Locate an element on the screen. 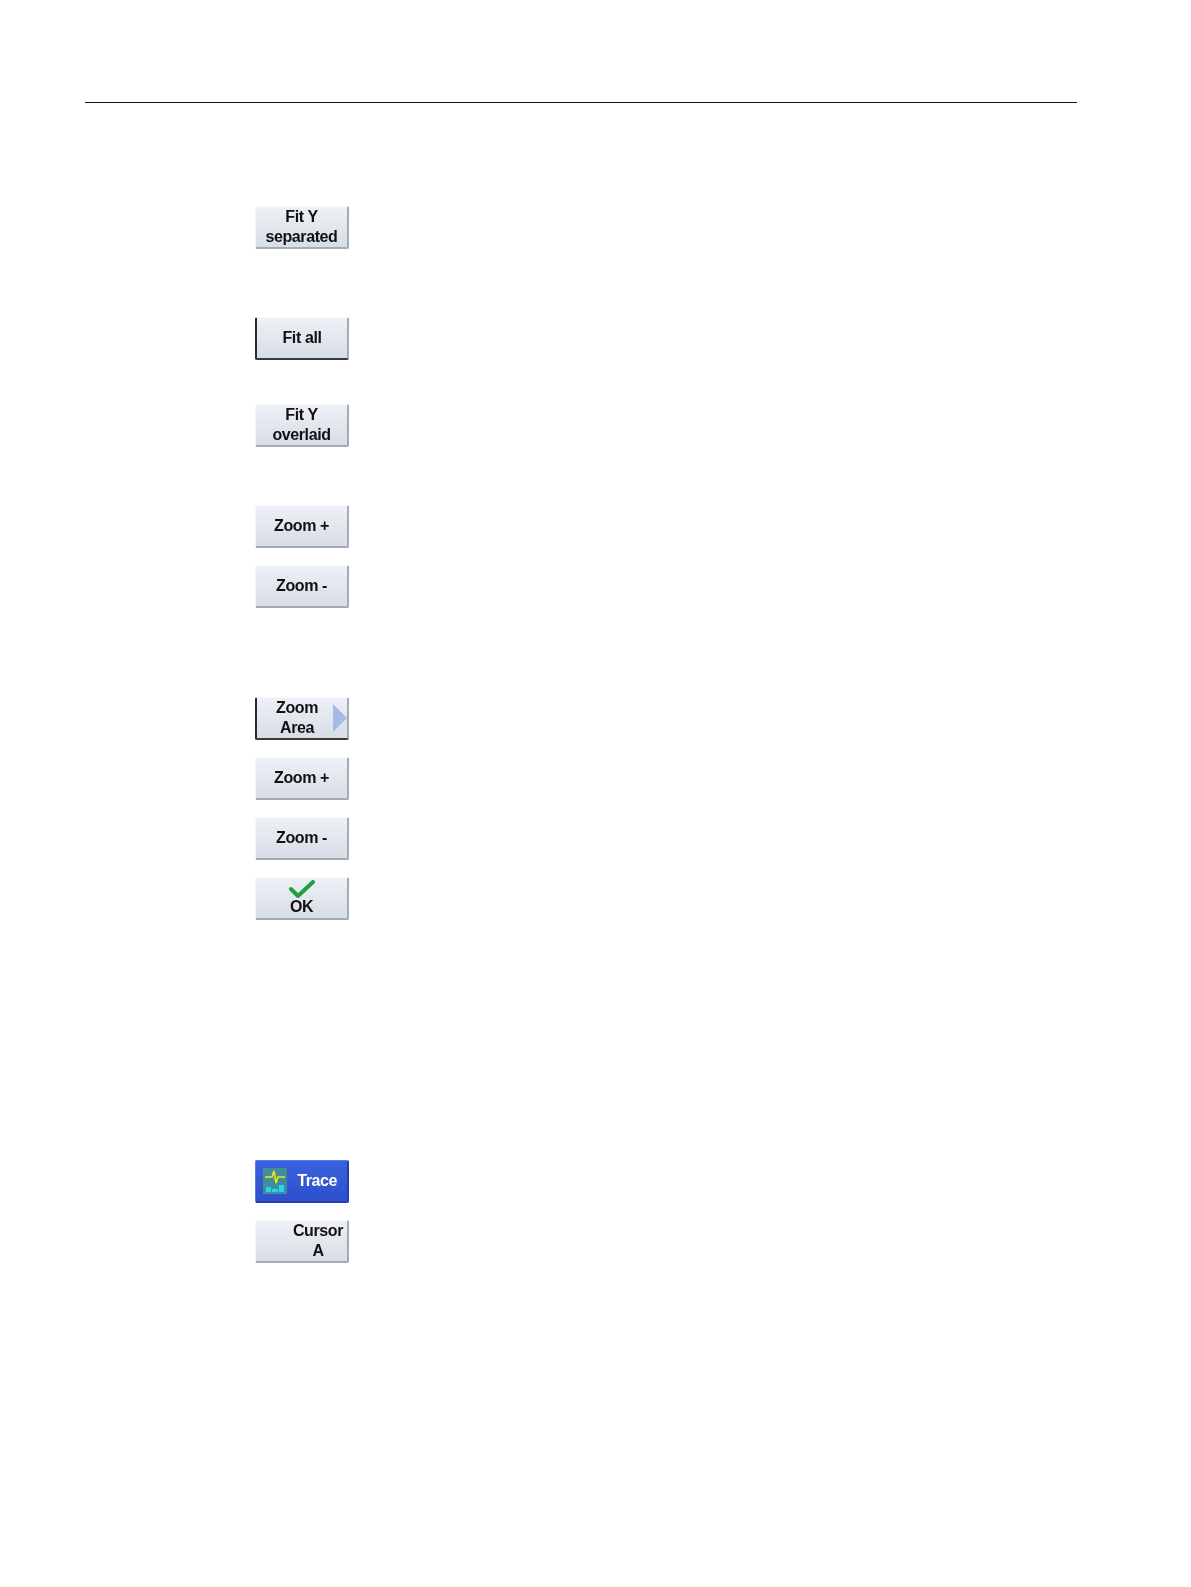  softkey-button: Cursor A is located at coordinates (302, 1241).